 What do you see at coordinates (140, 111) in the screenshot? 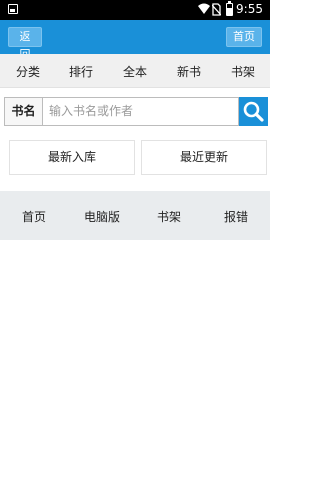
I see `search-input: 输入书名或作者` at bounding box center [140, 111].